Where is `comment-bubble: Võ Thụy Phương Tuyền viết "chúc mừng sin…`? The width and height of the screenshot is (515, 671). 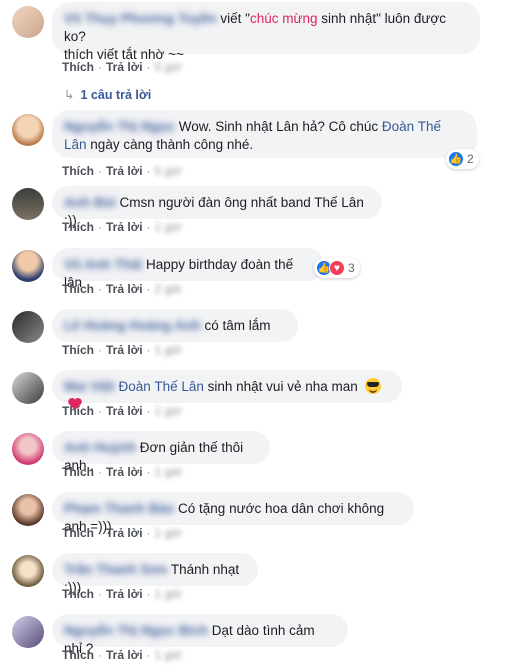
comment-bubble: Võ Thụy Phương Tuyền viết "chúc mừng sin… is located at coordinates (266, 32).